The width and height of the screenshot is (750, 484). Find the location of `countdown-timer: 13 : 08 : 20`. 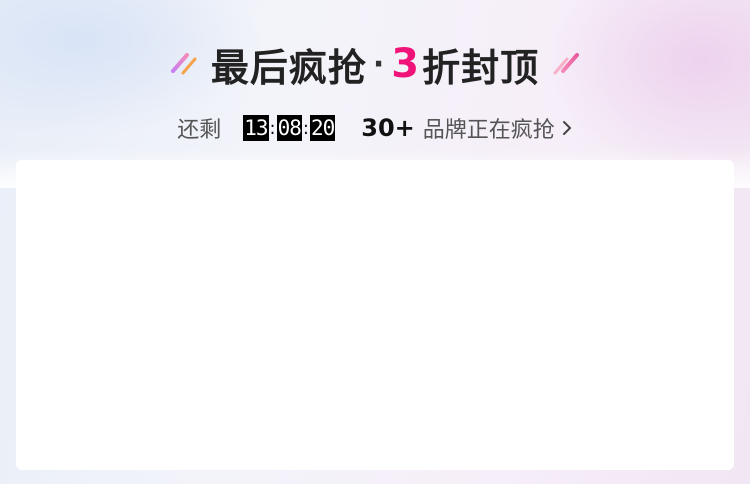

countdown-timer: 13 : 08 : 20 is located at coordinates (289, 128).